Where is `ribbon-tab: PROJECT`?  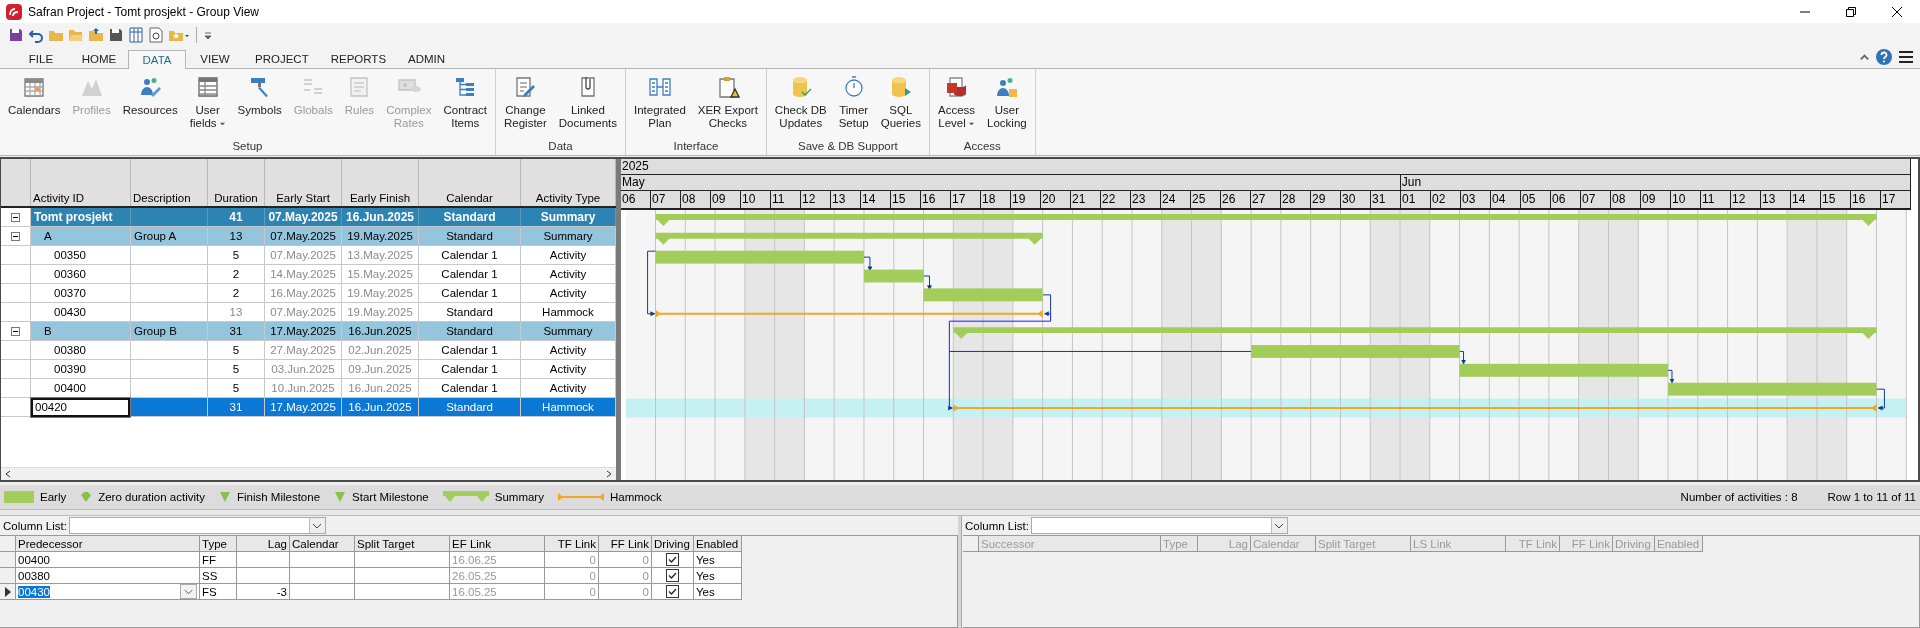
ribbon-tab: PROJECT is located at coordinates (282, 58).